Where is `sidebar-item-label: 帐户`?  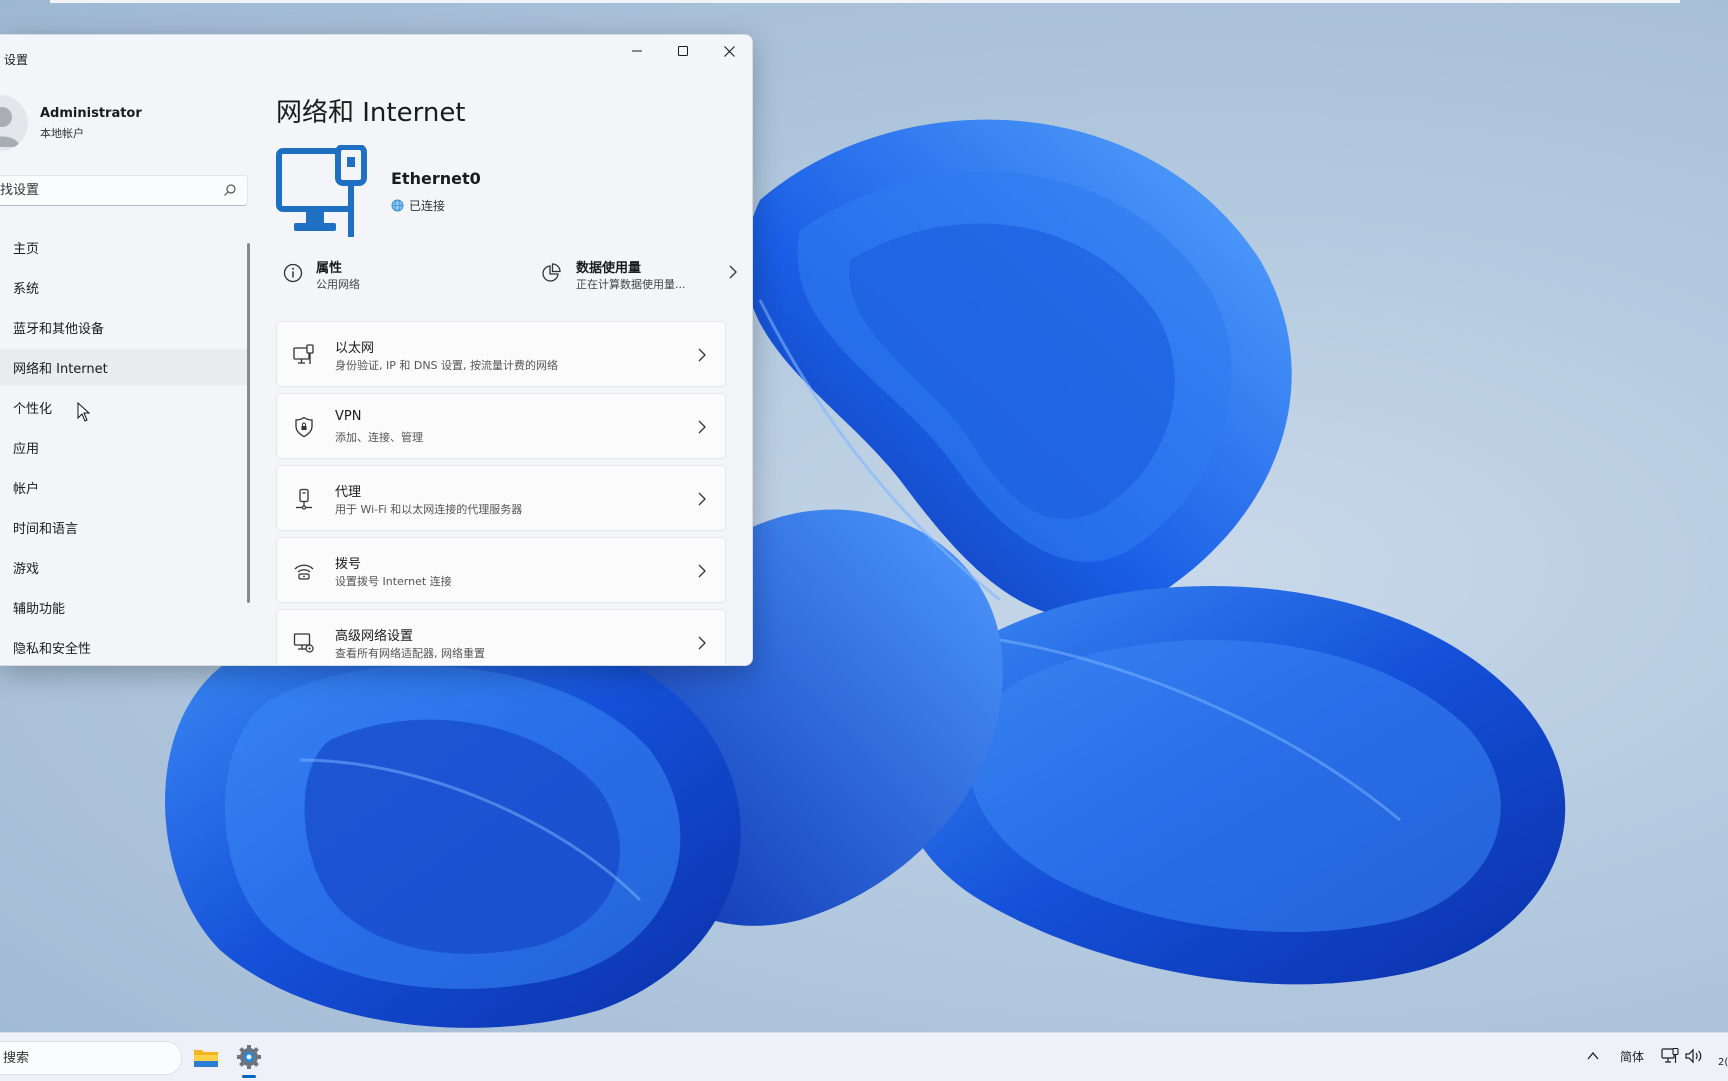
sidebar-item-label: 帐户 is located at coordinates (26, 489).